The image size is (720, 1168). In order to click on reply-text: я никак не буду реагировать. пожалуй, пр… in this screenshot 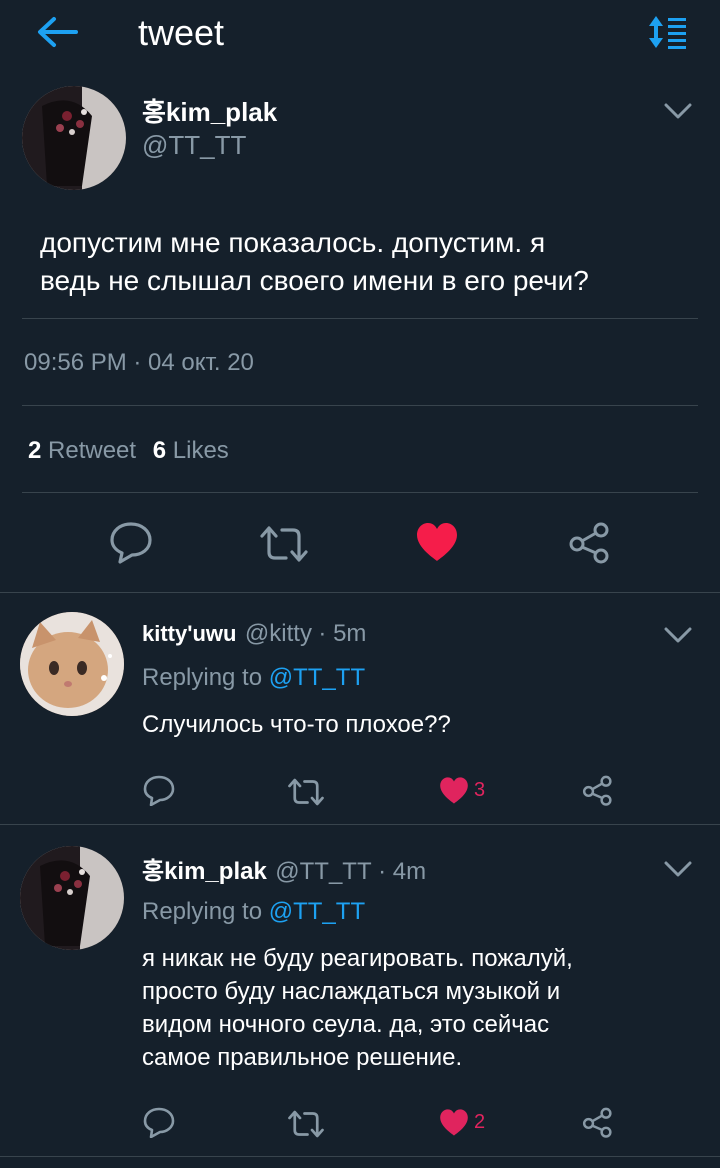, I will do `click(422, 1008)`.